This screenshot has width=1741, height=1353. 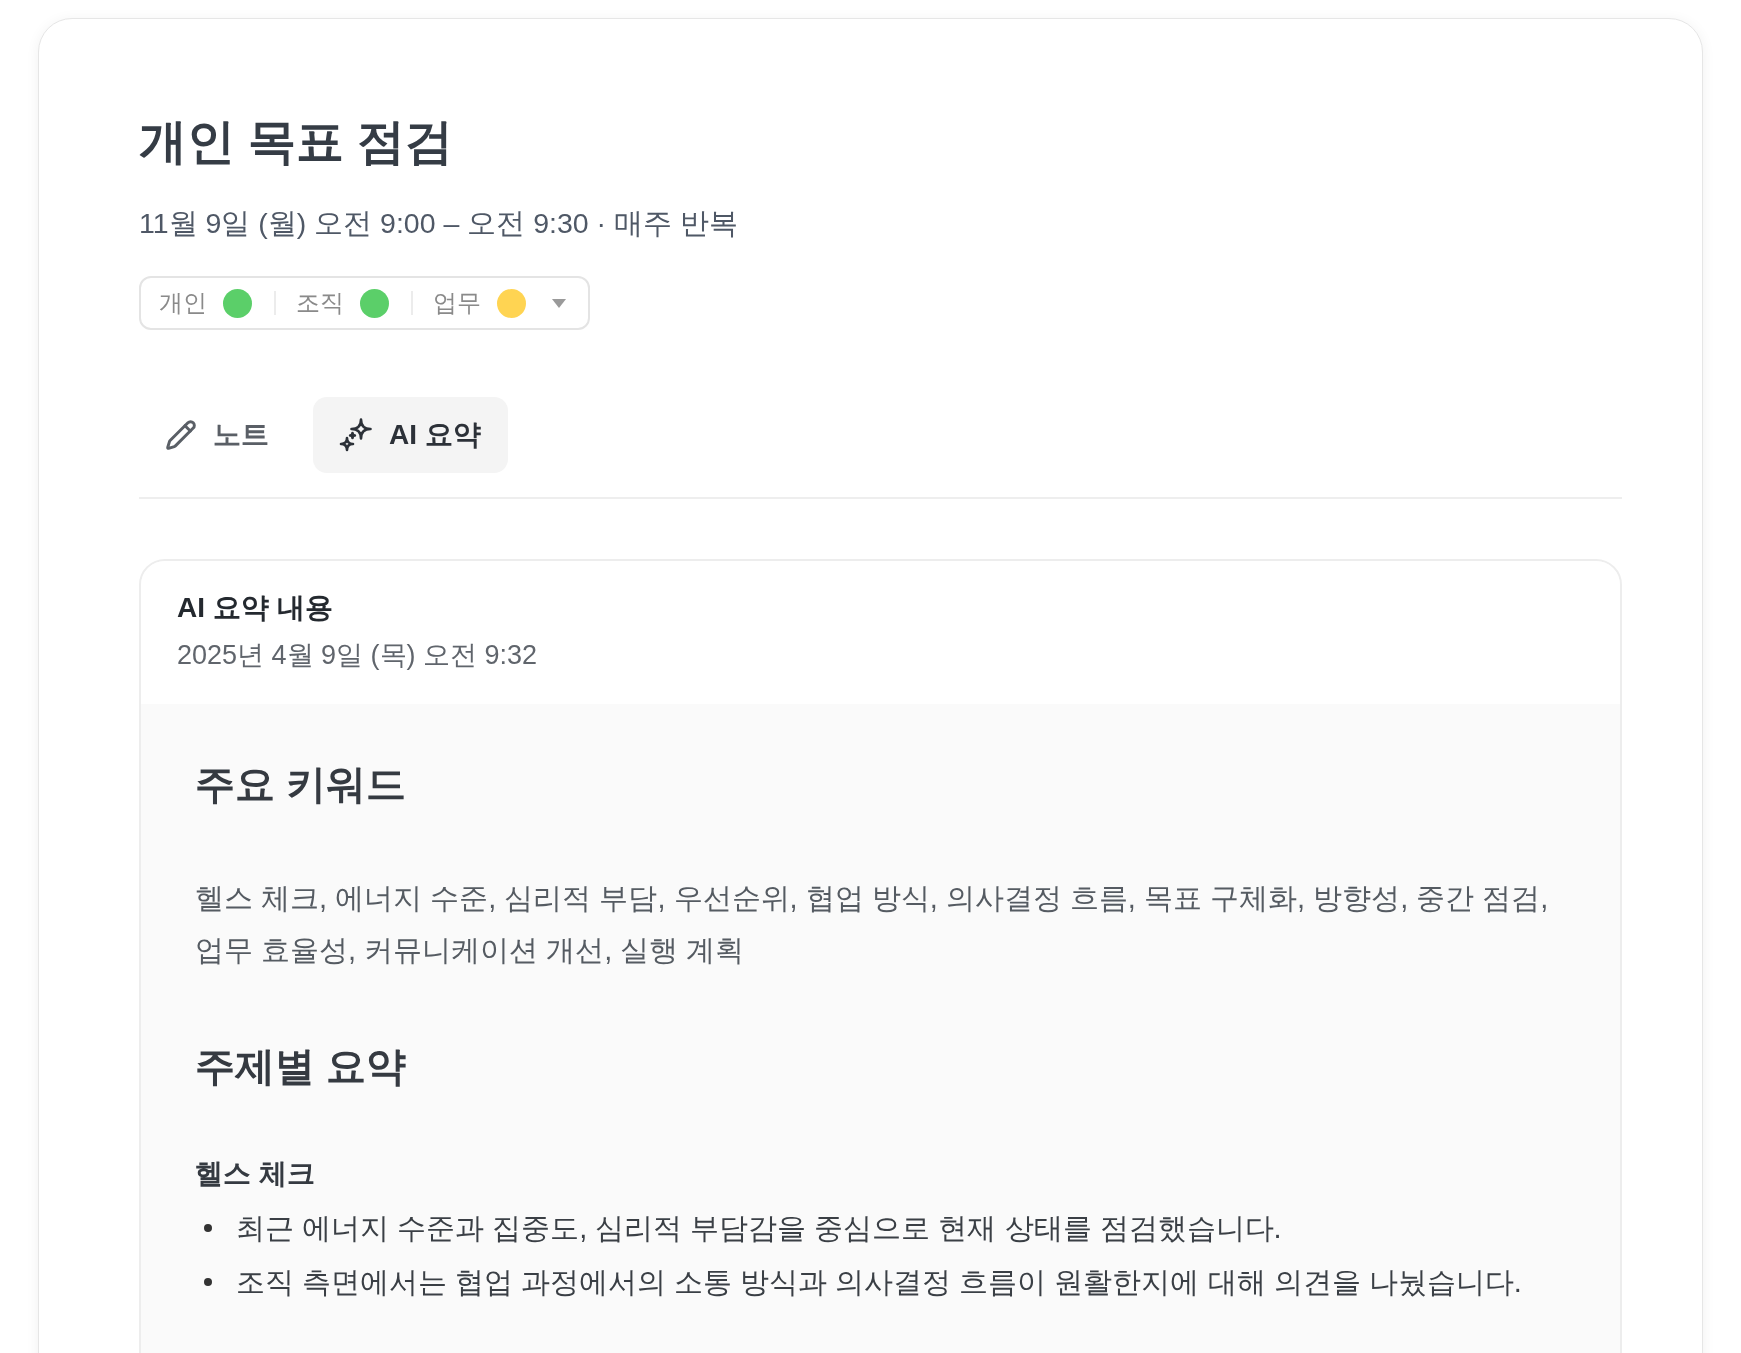 What do you see at coordinates (320, 303) in the screenshot?
I see `tag-label: 조직` at bounding box center [320, 303].